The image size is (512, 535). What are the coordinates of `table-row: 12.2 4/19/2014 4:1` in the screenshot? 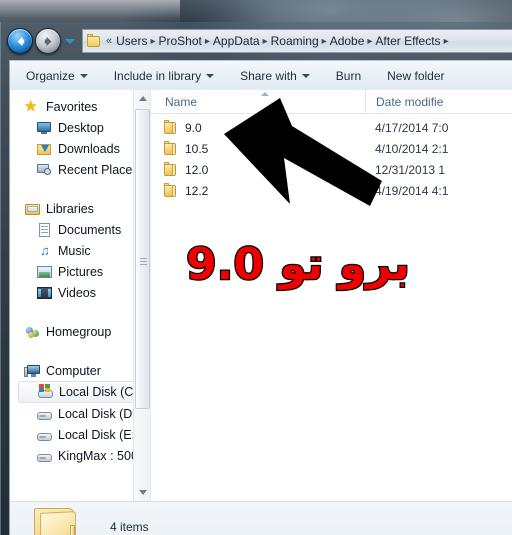 It's located at (331, 190).